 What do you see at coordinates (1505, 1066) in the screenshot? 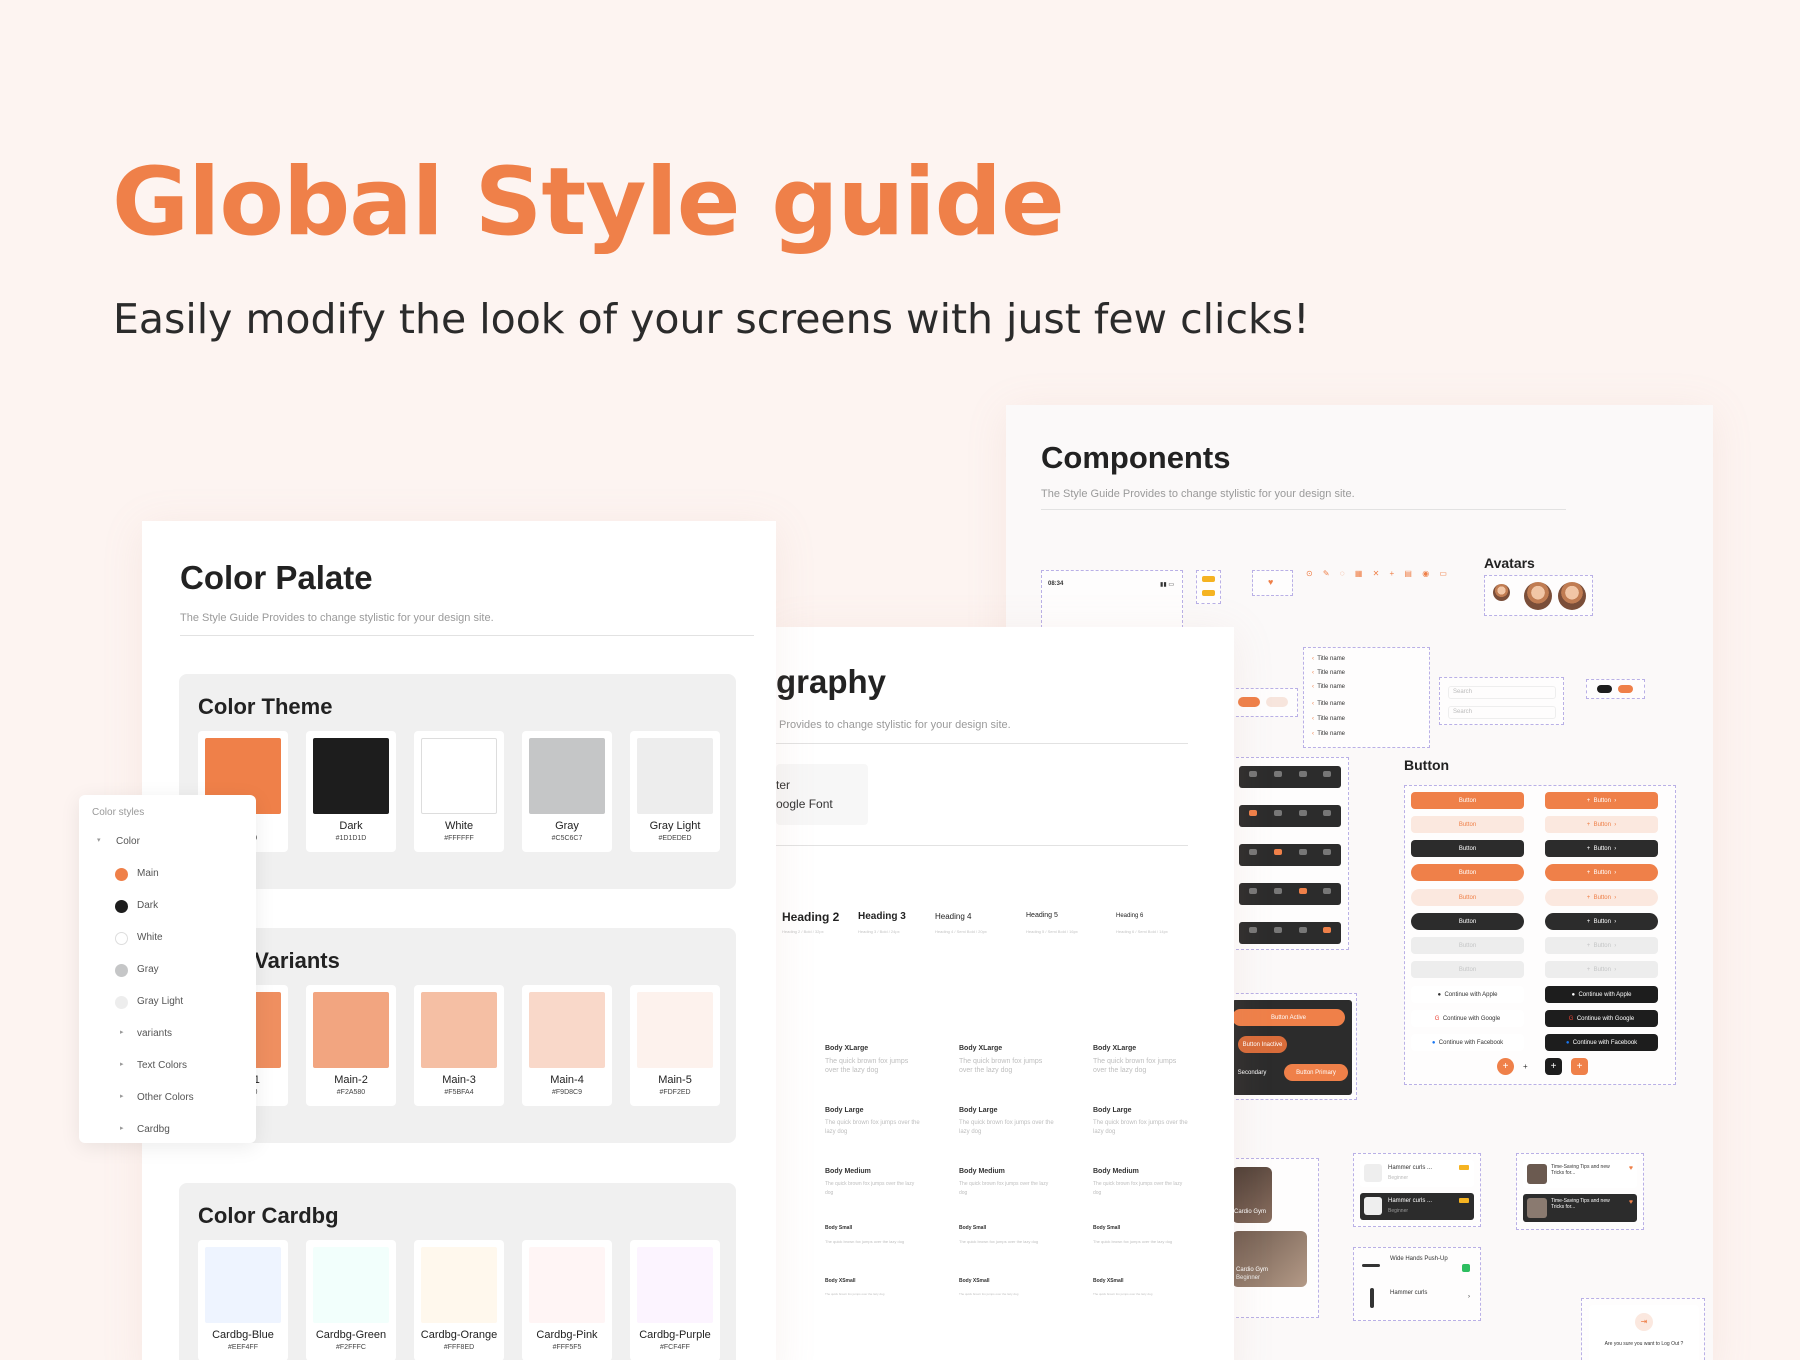
I see `fab-add-button: +` at bounding box center [1505, 1066].